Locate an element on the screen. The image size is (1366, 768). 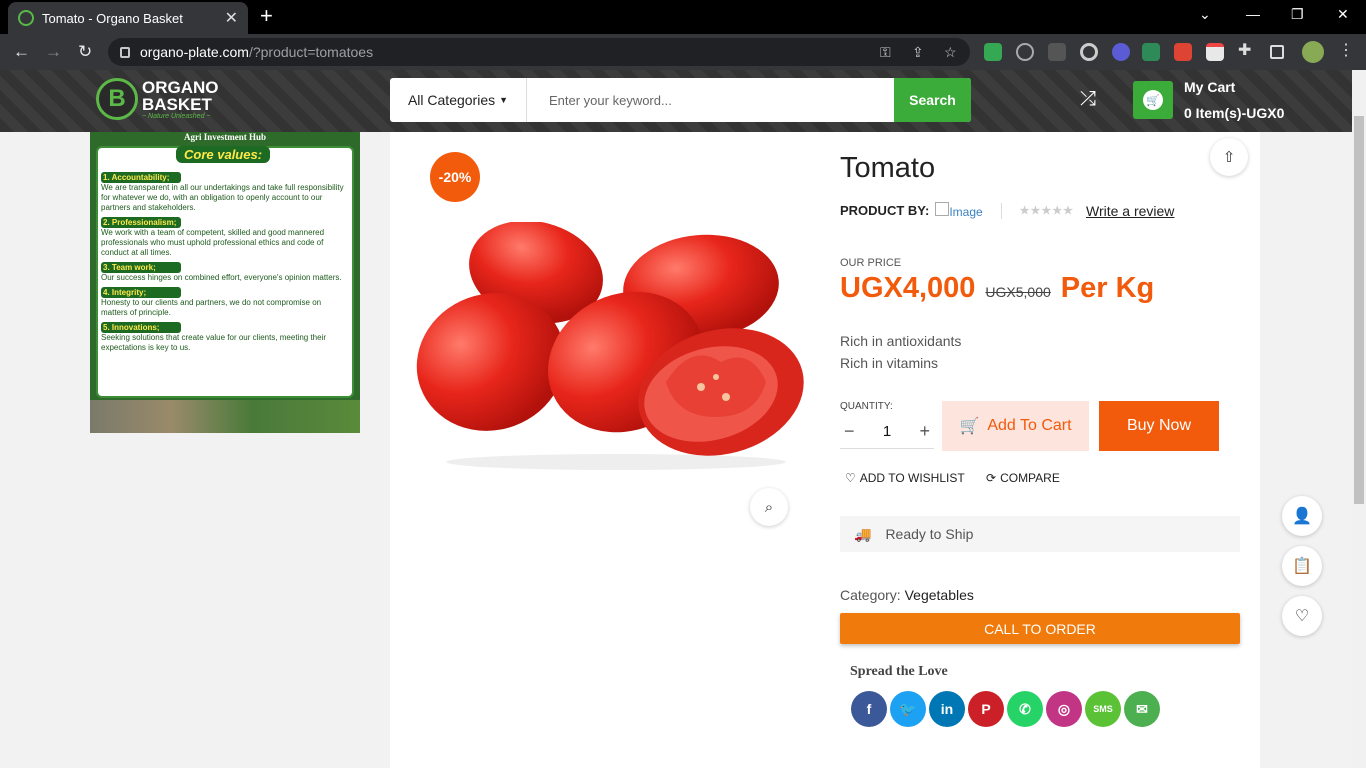
price-unit: Per Kg is located at coordinates (1107, 288).